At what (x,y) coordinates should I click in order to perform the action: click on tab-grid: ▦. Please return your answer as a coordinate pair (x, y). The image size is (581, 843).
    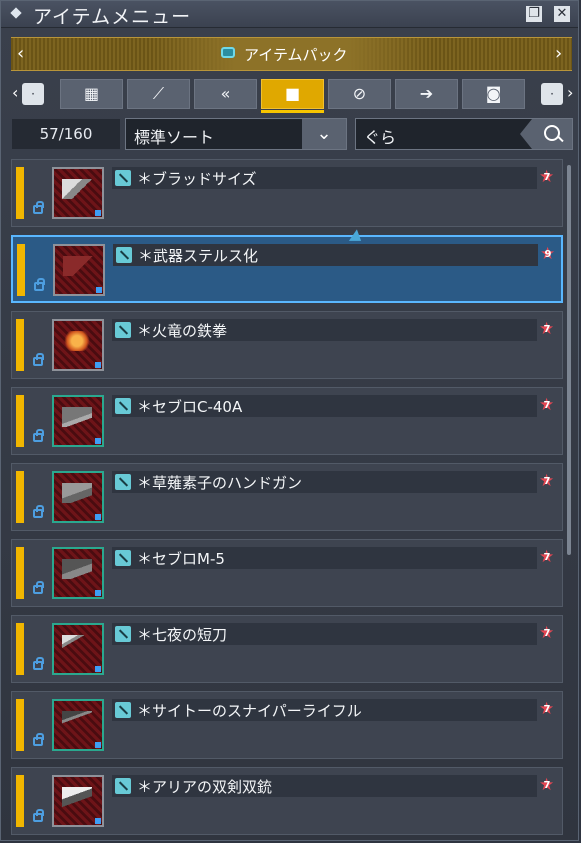
    Looking at the image, I should click on (91, 94).